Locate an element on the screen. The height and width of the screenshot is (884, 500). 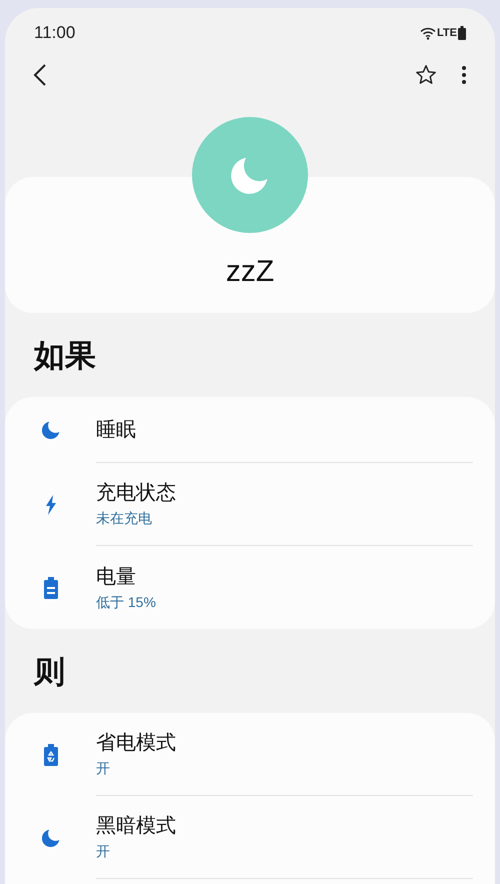
bolt-icon is located at coordinates (50, 504).